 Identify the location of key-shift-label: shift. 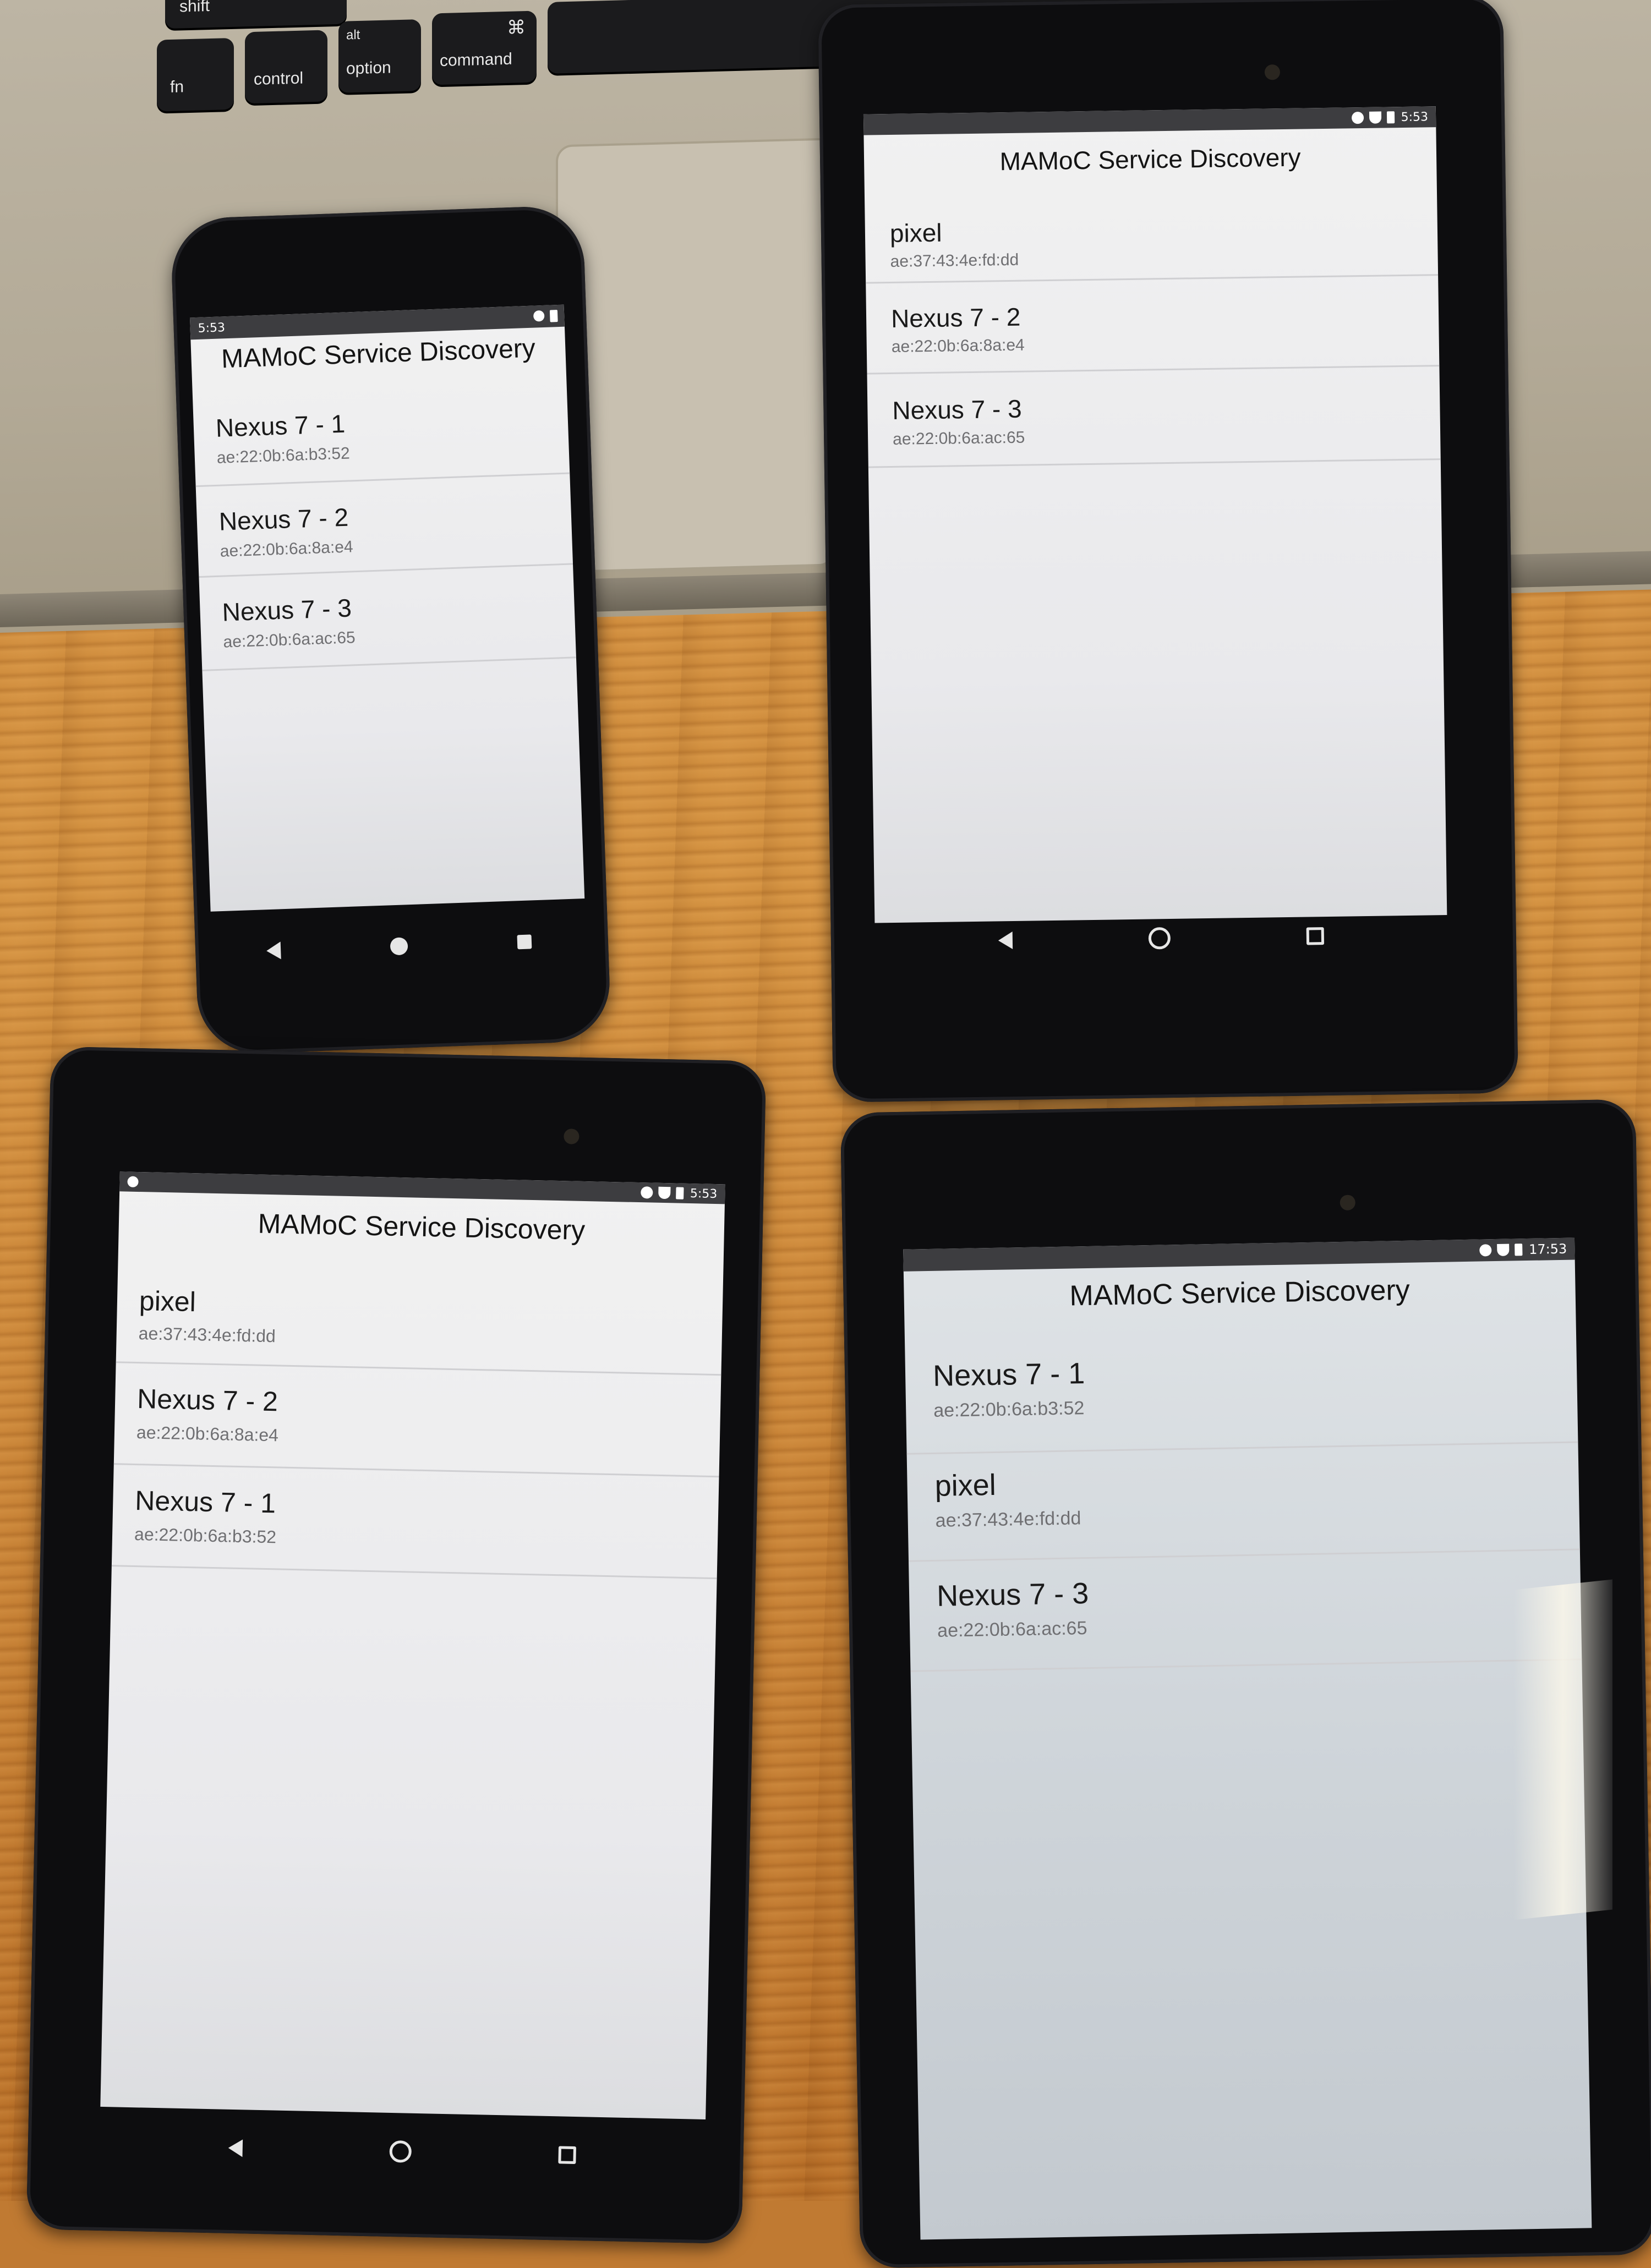
(194, 8).